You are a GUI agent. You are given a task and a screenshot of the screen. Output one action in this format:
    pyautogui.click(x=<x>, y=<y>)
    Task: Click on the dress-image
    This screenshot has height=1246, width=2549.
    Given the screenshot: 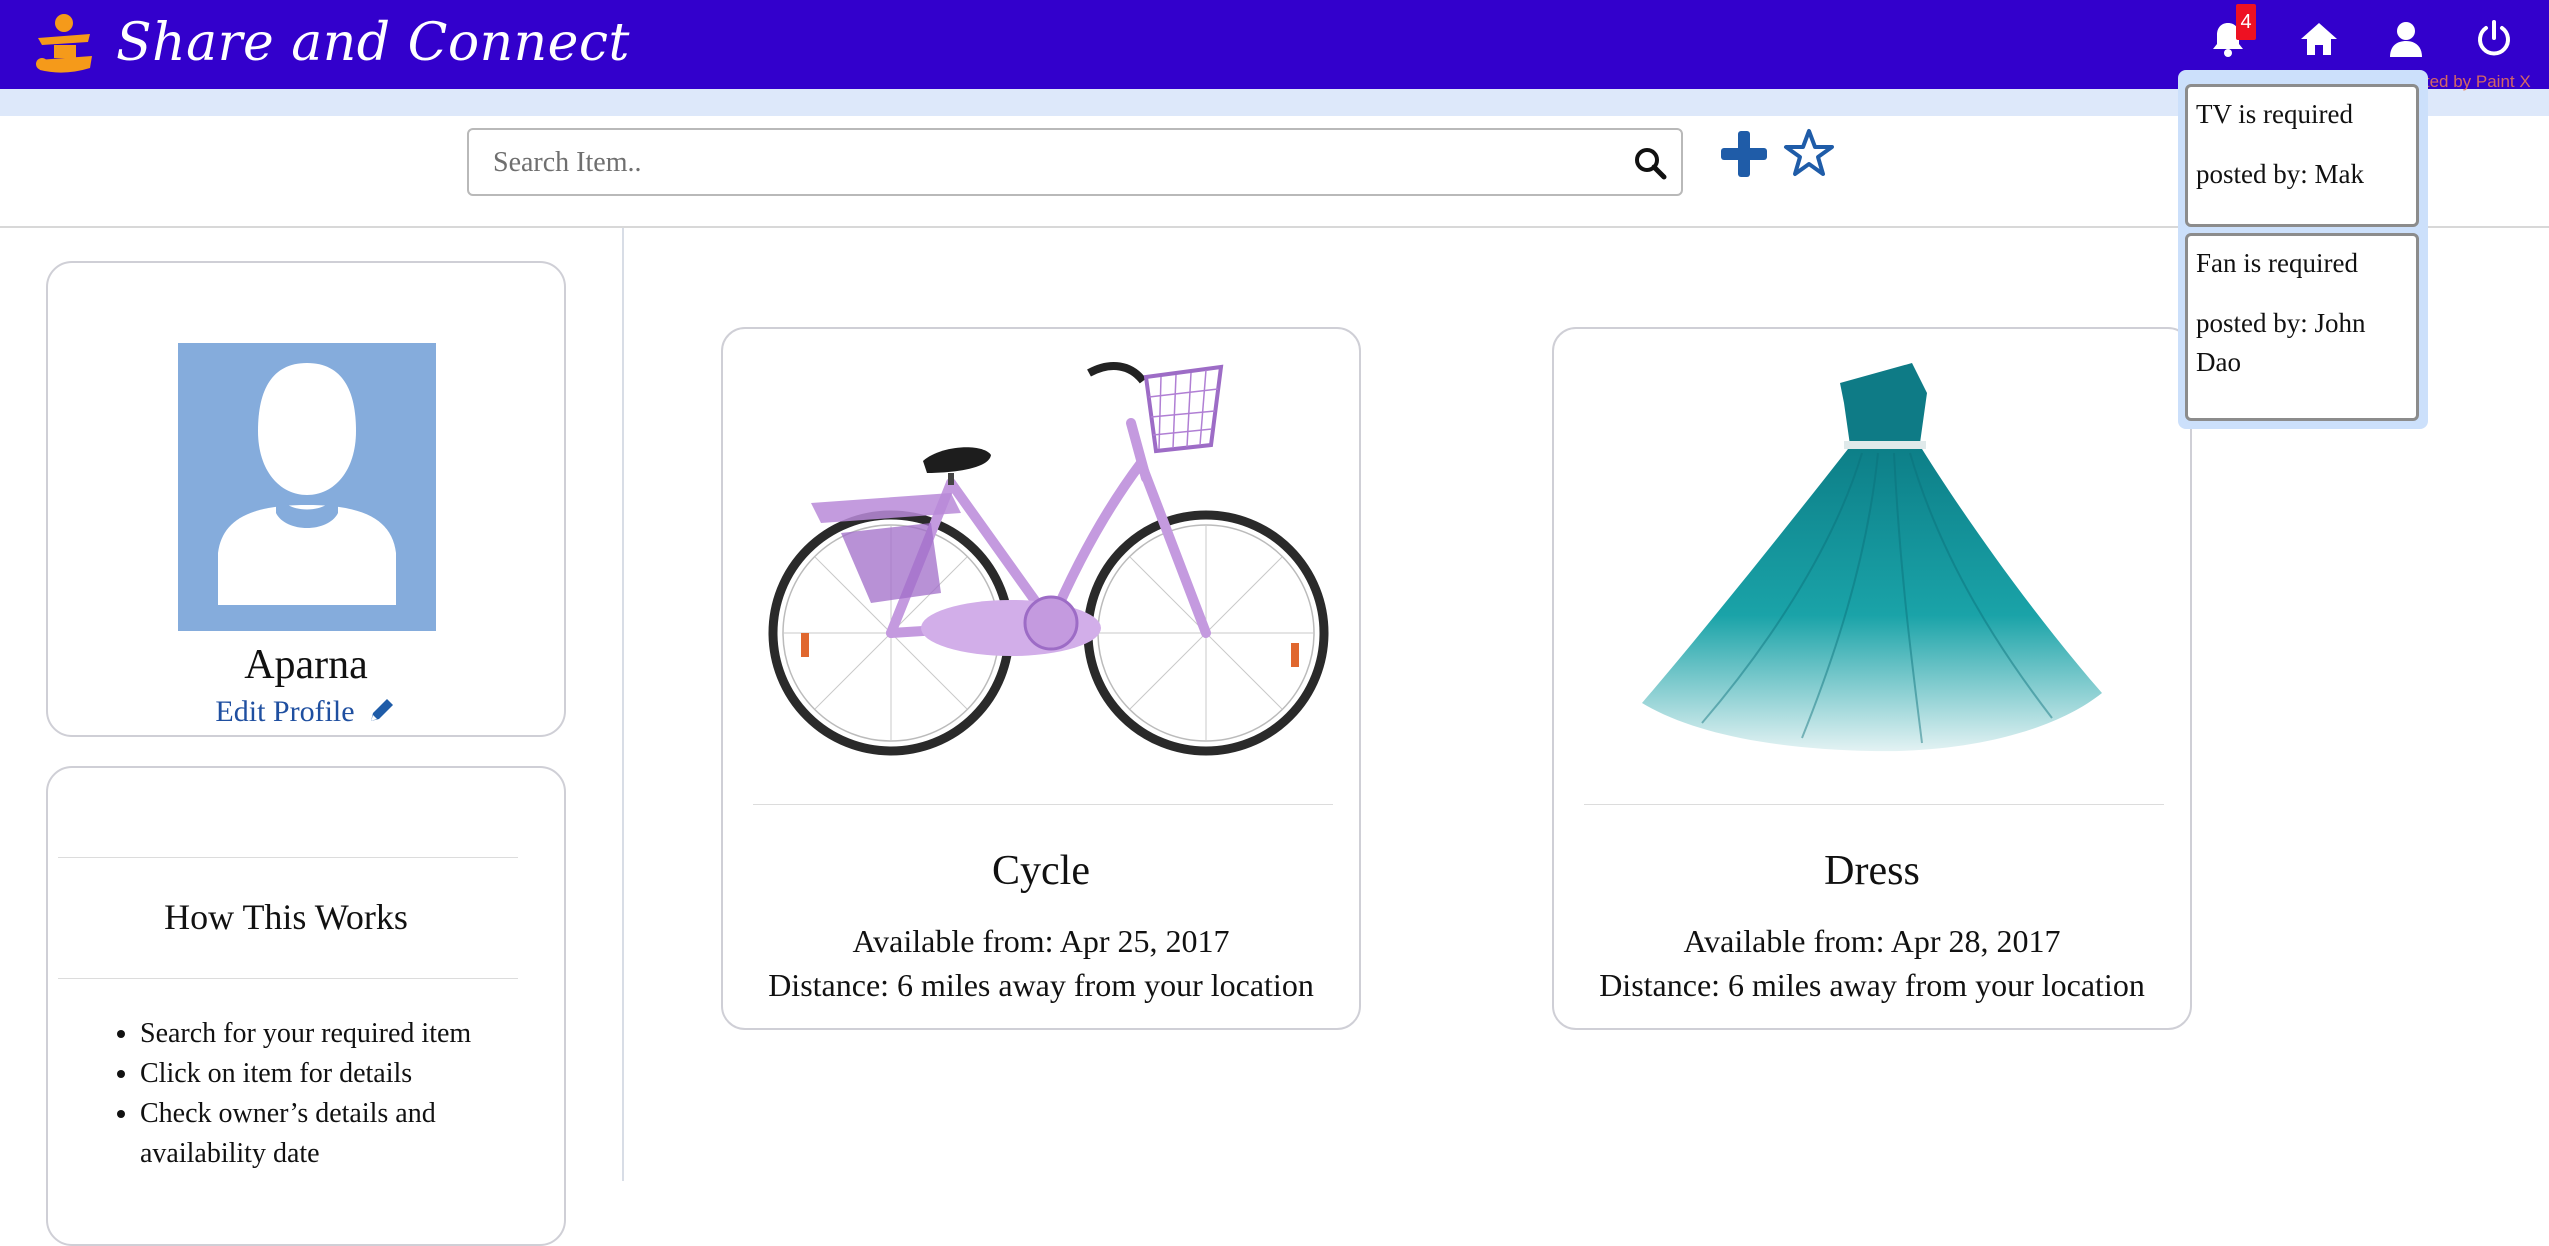 What is the action you would take?
    pyautogui.click(x=1872, y=557)
    